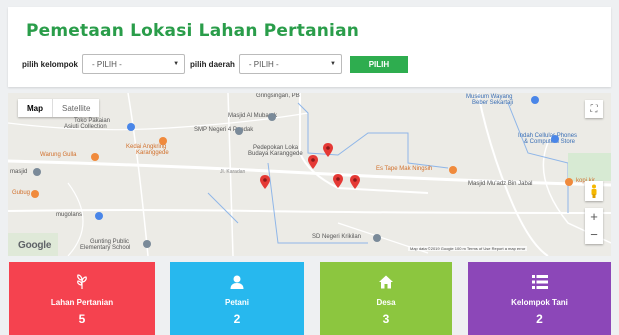 The image size is (619, 335). What do you see at coordinates (263, 64) in the screenshot?
I see `daerah-select-value: - PILIH -` at bounding box center [263, 64].